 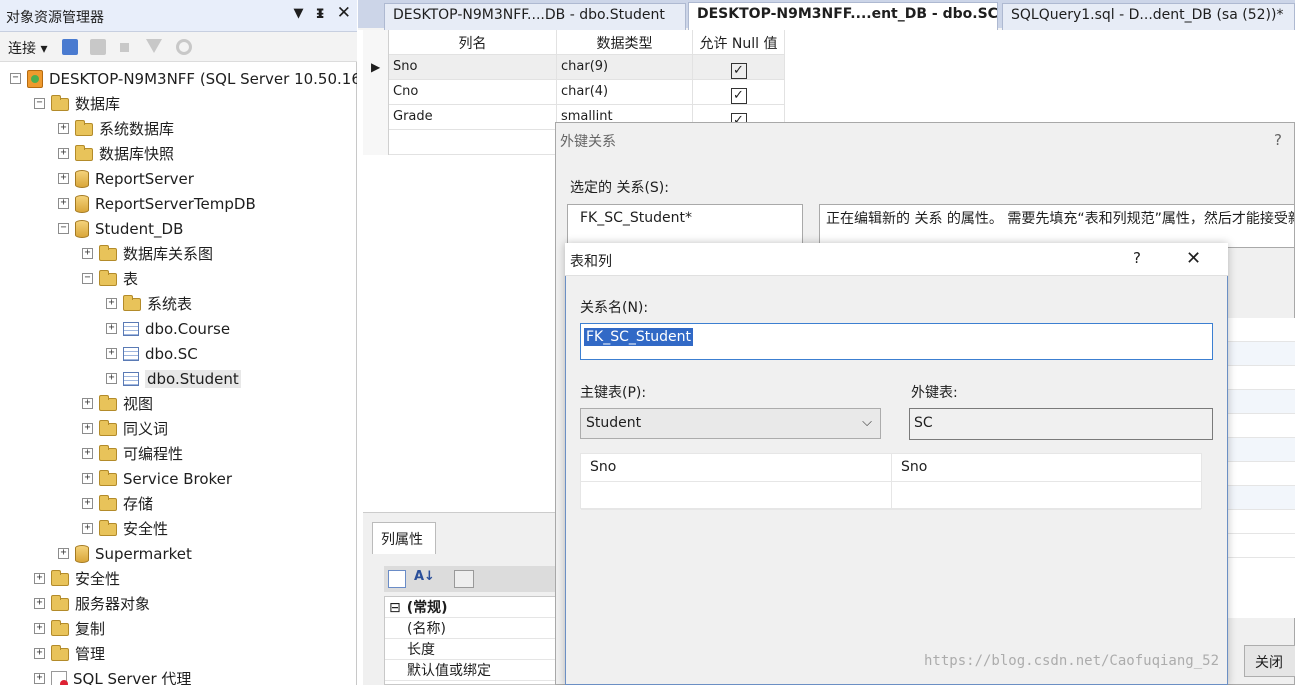 I want to click on column-name-cell: Sno, so click(x=473, y=67).